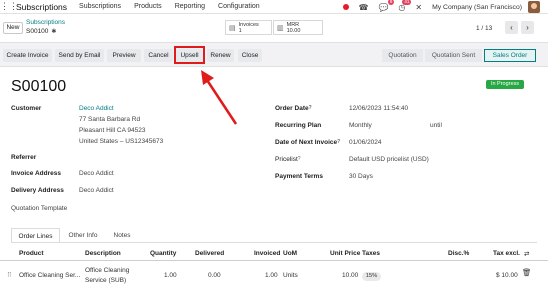 This screenshot has width=548, height=291. What do you see at coordinates (170, 275) in the screenshot?
I see `cell-quantity: 1.00` at bounding box center [170, 275].